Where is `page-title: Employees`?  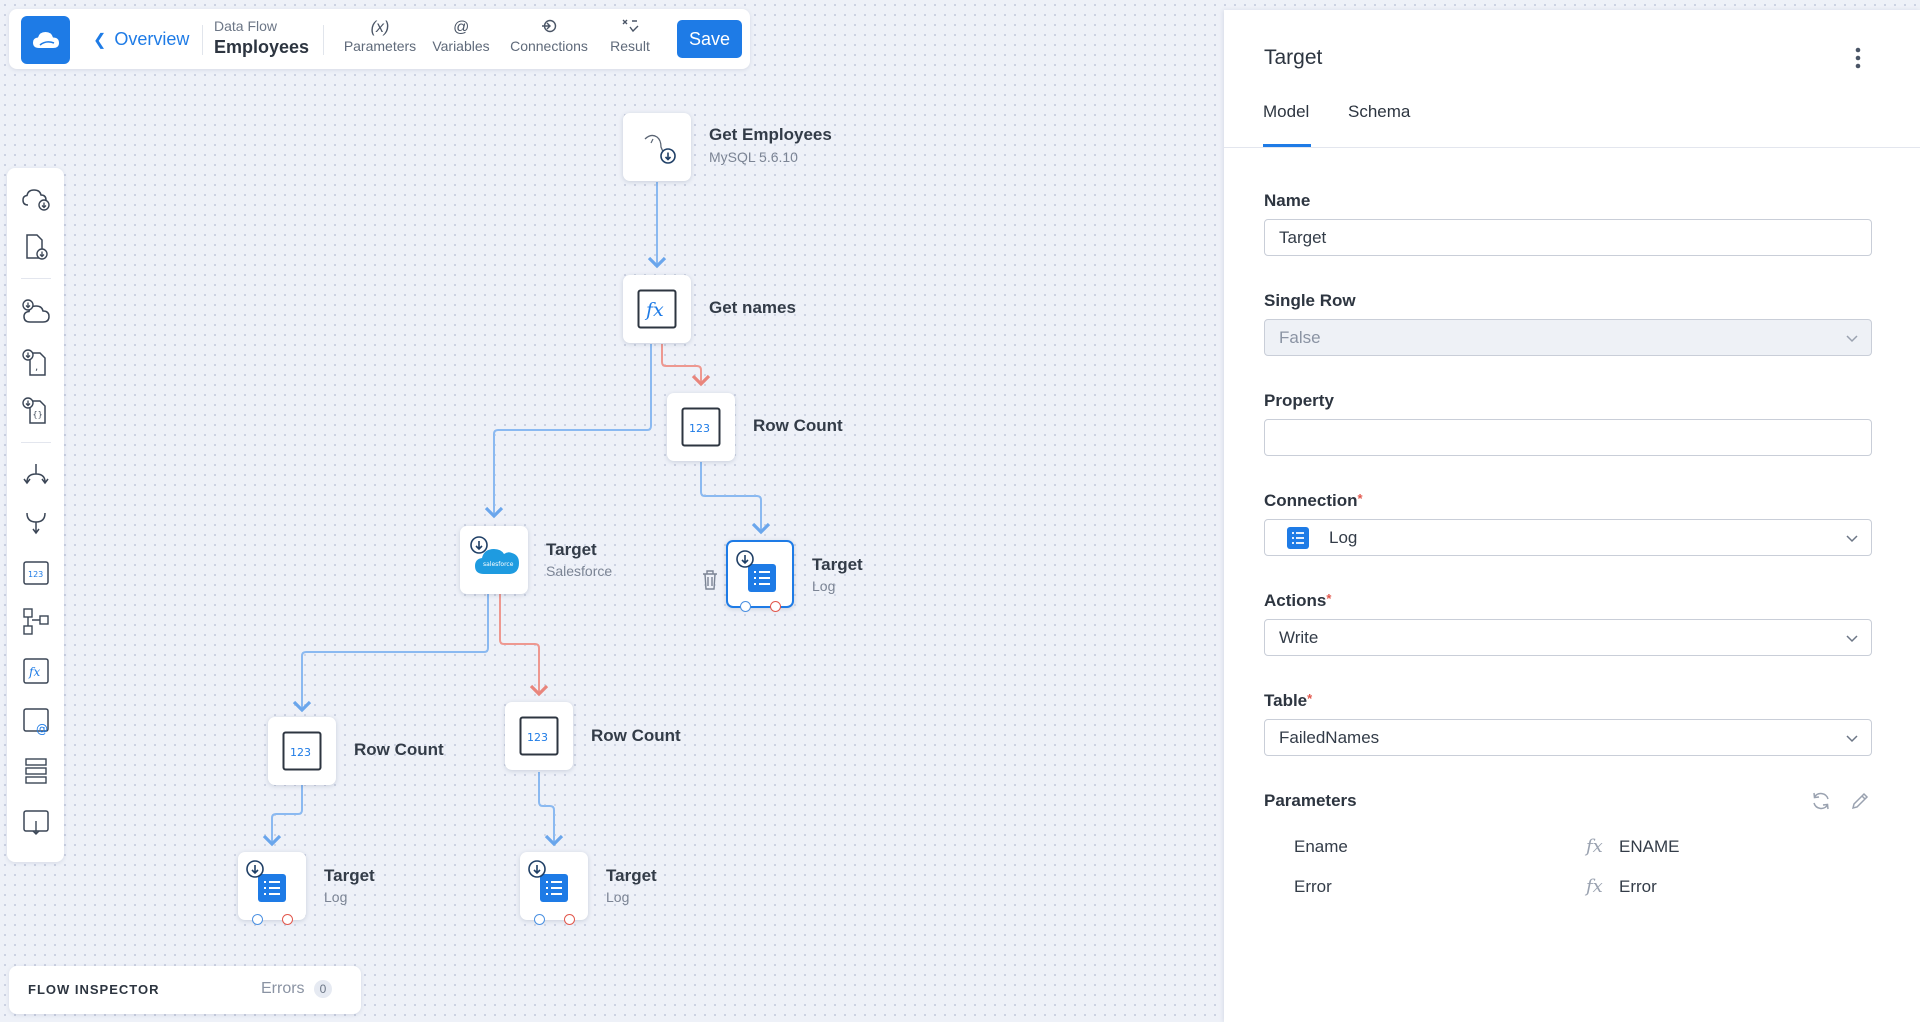 page-title: Employees is located at coordinates (262, 47).